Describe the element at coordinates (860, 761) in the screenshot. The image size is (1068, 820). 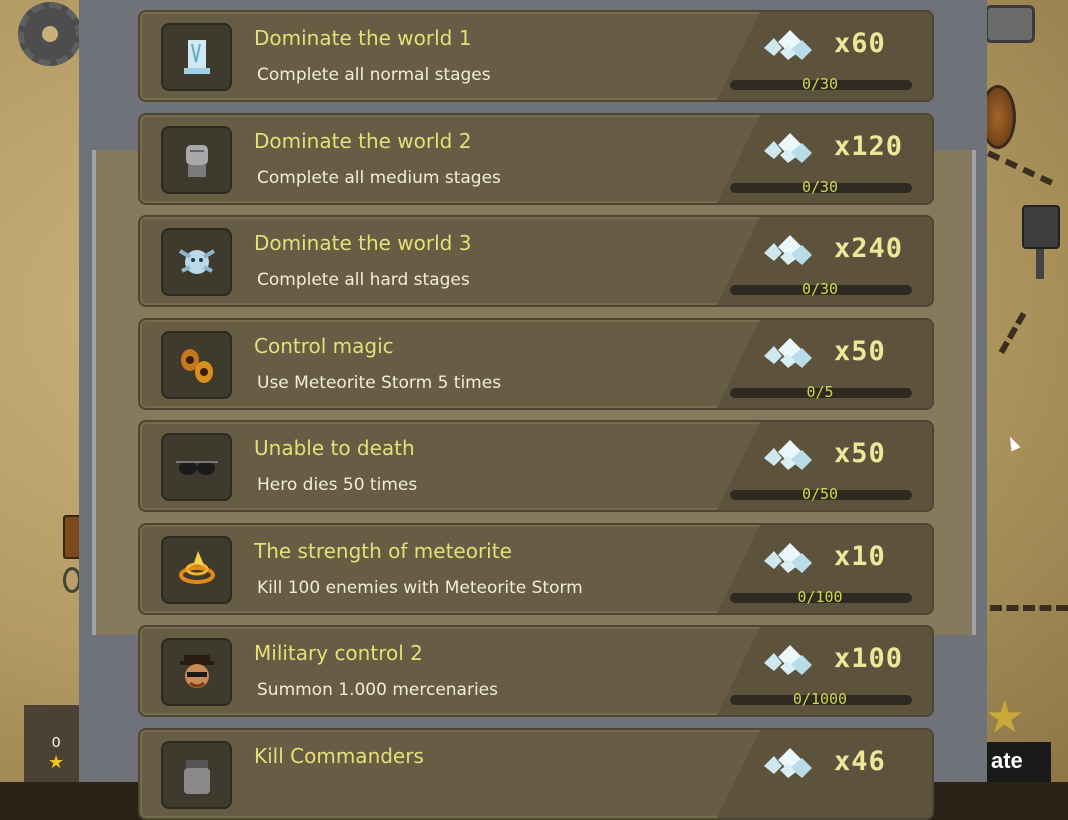
I see `reward-amount: x46` at that location.